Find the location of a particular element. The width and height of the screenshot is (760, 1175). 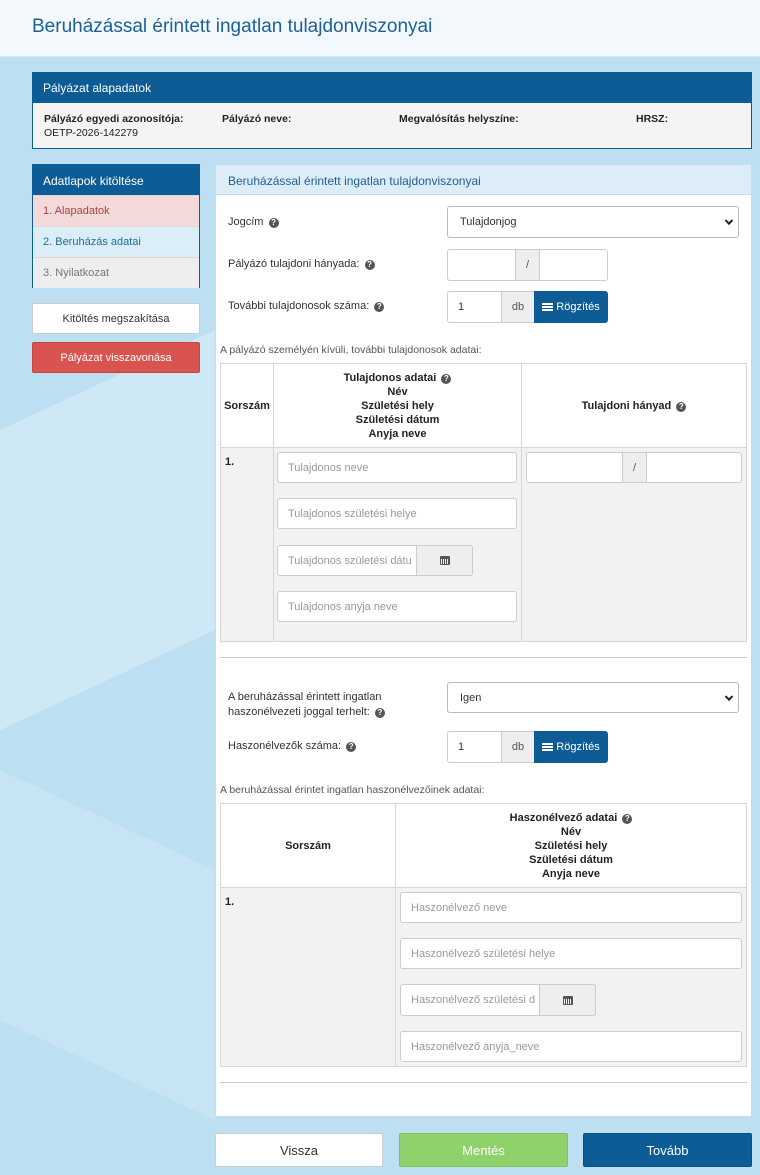

haszon-count-label-wrap: Haszonélvezők száma: ? is located at coordinates (292, 746).